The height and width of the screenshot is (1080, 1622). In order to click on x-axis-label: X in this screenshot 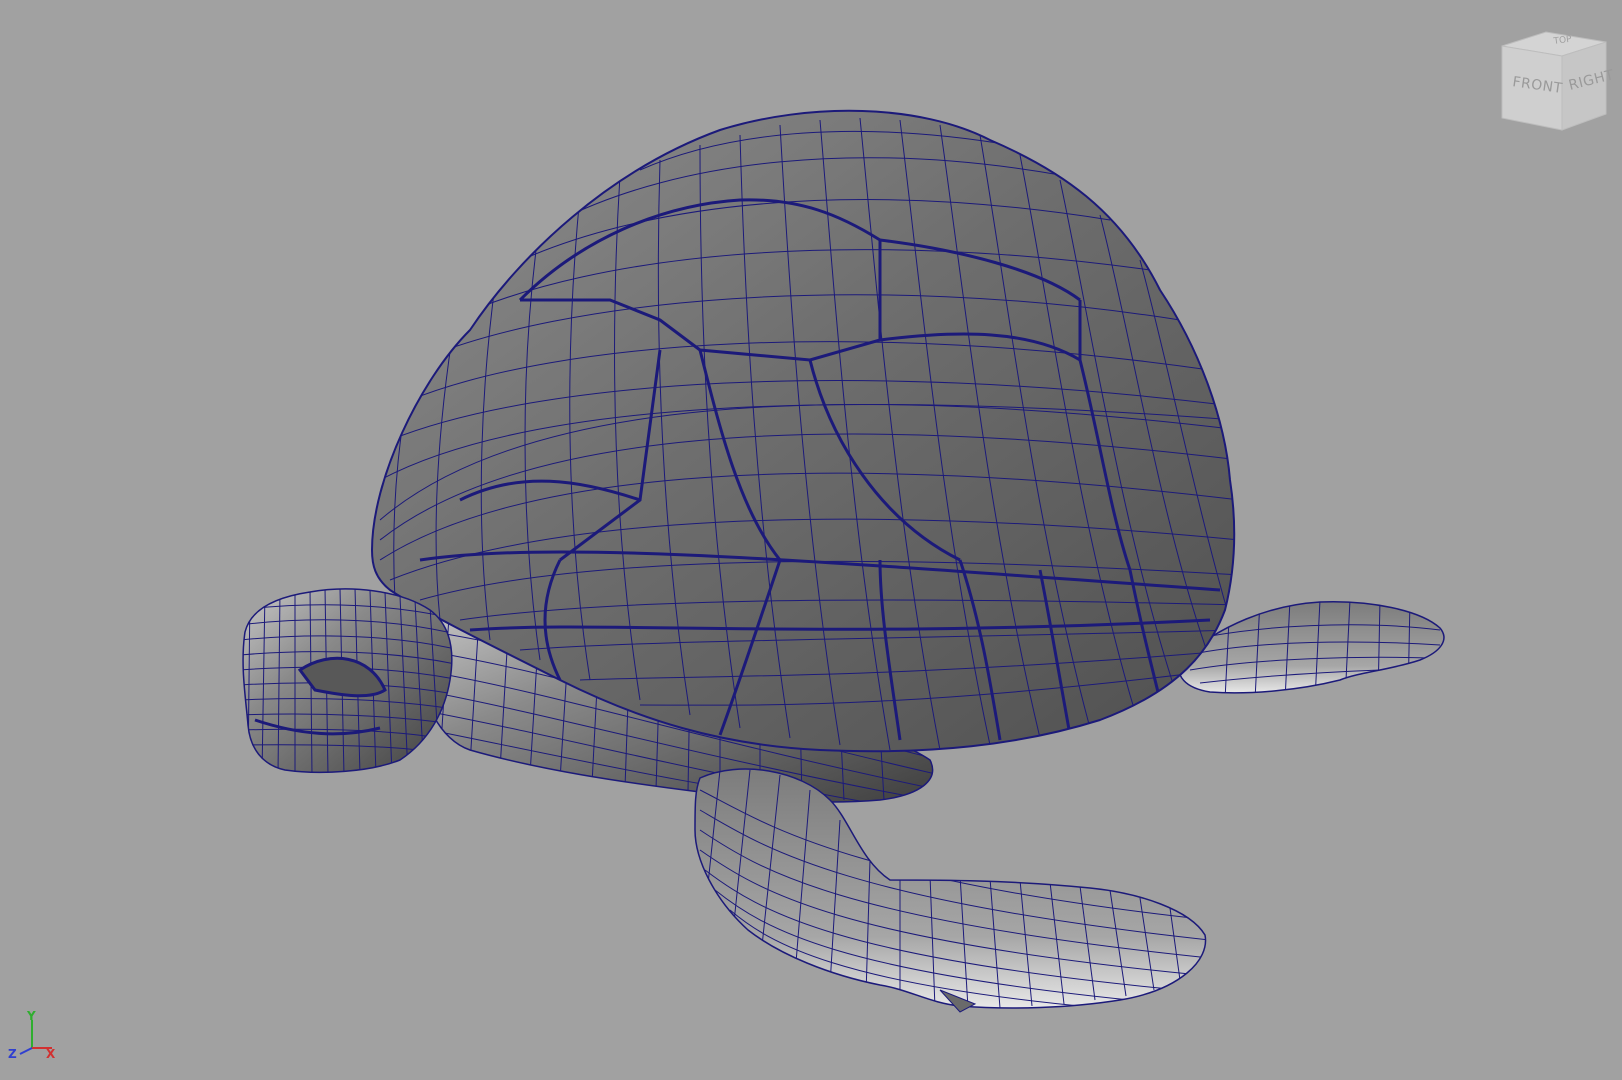, I will do `click(51, 1054)`.